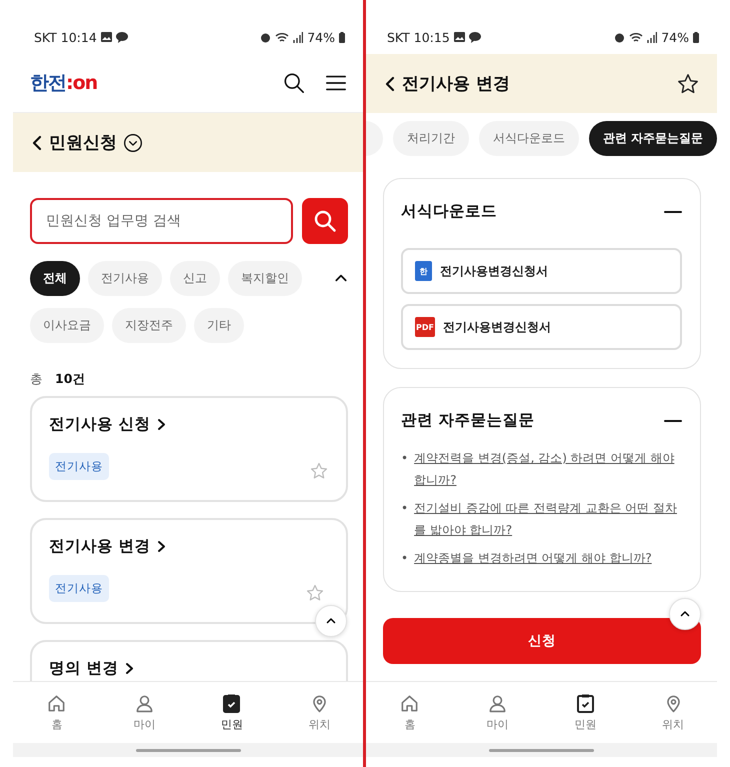  What do you see at coordinates (456, 84) in the screenshot?
I see `page-title: 전기사용 변경` at bounding box center [456, 84].